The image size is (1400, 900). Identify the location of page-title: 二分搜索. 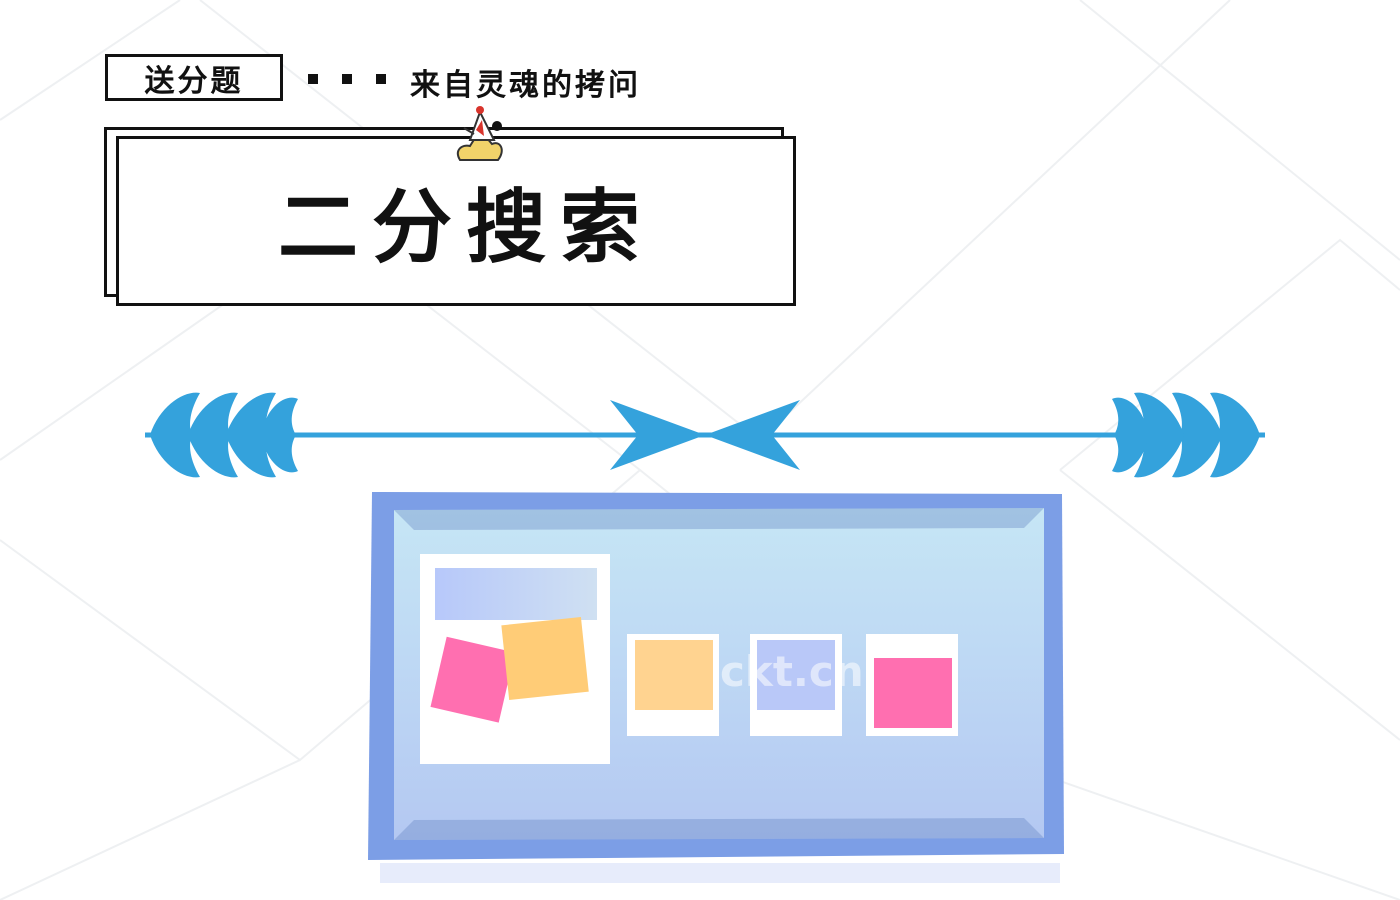
(466, 227).